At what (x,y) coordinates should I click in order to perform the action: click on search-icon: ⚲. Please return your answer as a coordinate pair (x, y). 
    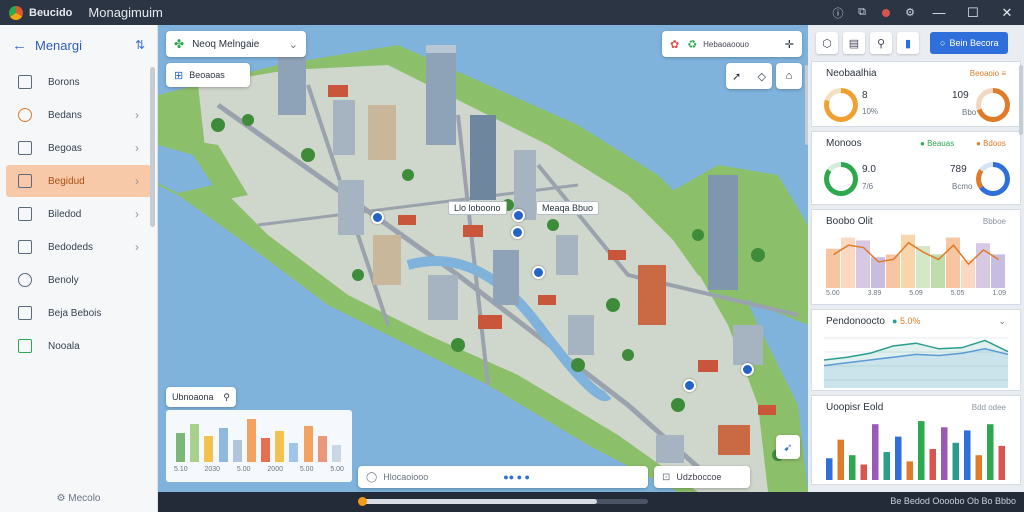
    Looking at the image, I should click on (881, 43).